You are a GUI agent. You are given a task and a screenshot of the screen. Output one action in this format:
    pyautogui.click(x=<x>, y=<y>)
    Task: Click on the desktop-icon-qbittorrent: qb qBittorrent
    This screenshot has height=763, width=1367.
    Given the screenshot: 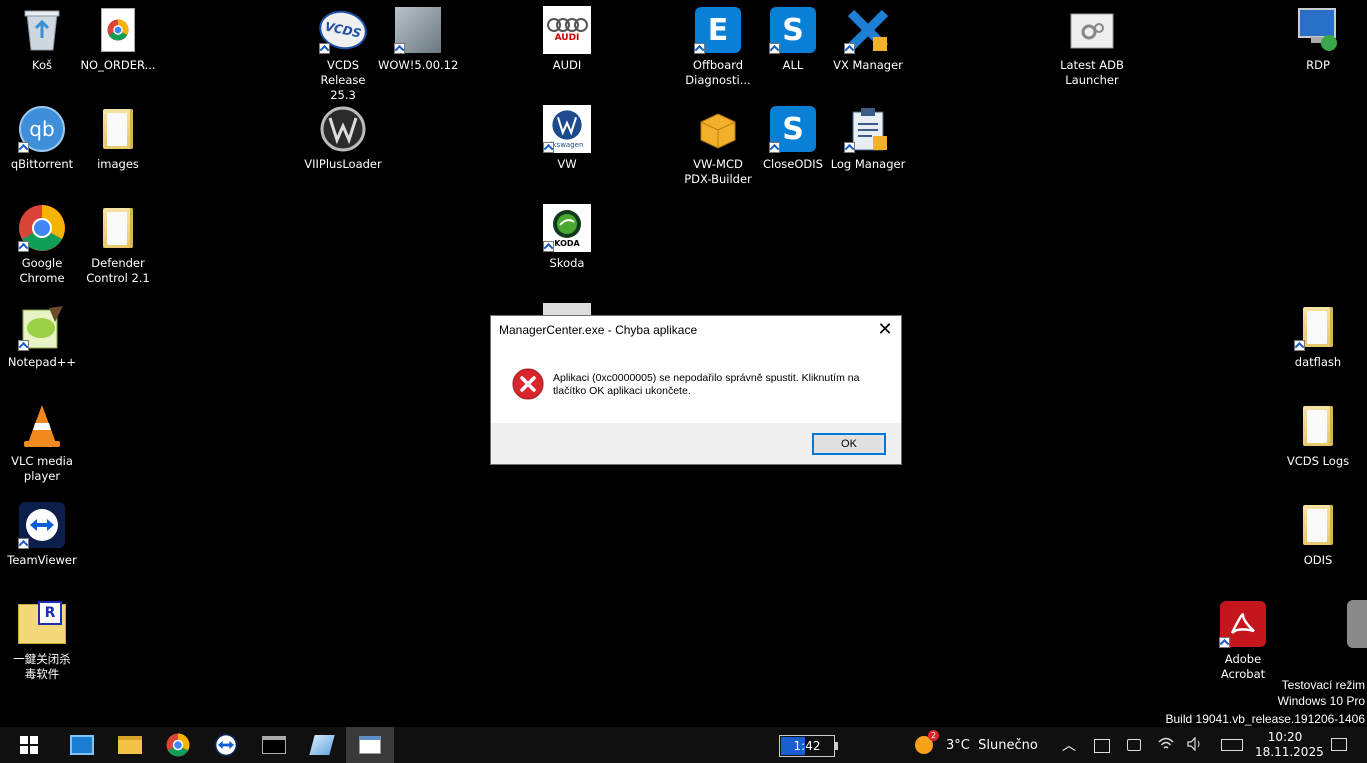 What is the action you would take?
    pyautogui.click(x=42, y=138)
    